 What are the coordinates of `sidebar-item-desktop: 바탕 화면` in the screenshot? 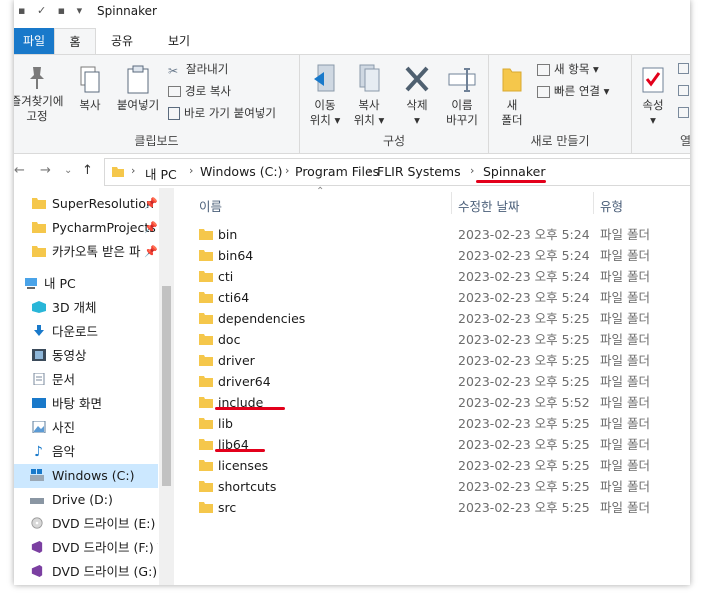 It's located at (86, 404).